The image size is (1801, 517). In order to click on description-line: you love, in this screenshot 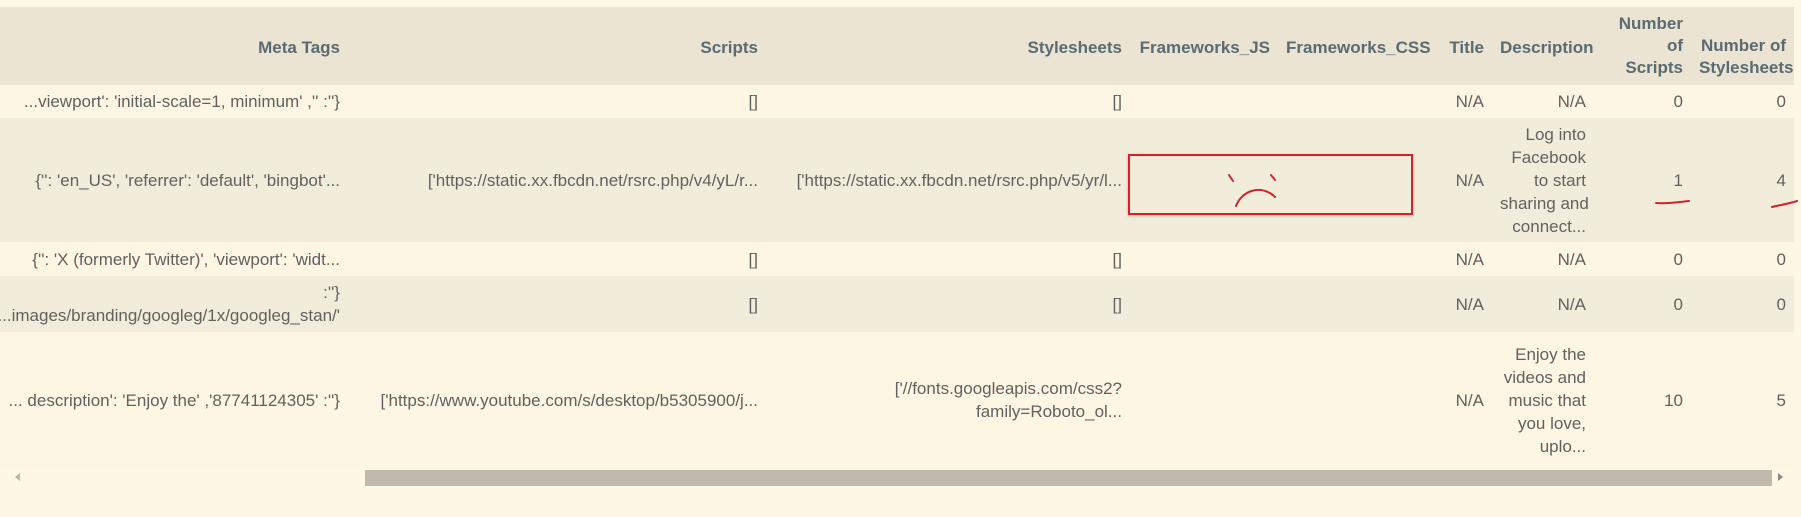, I will do `click(1551, 423)`.